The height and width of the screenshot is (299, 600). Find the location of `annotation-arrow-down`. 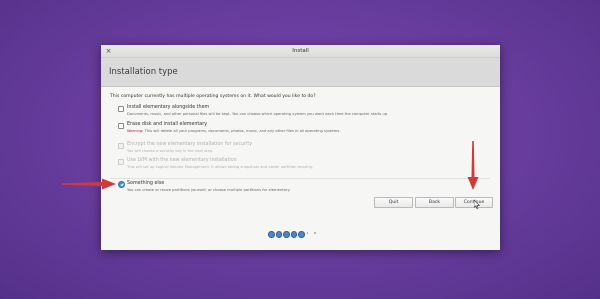

annotation-arrow-down is located at coordinates (473, 165).